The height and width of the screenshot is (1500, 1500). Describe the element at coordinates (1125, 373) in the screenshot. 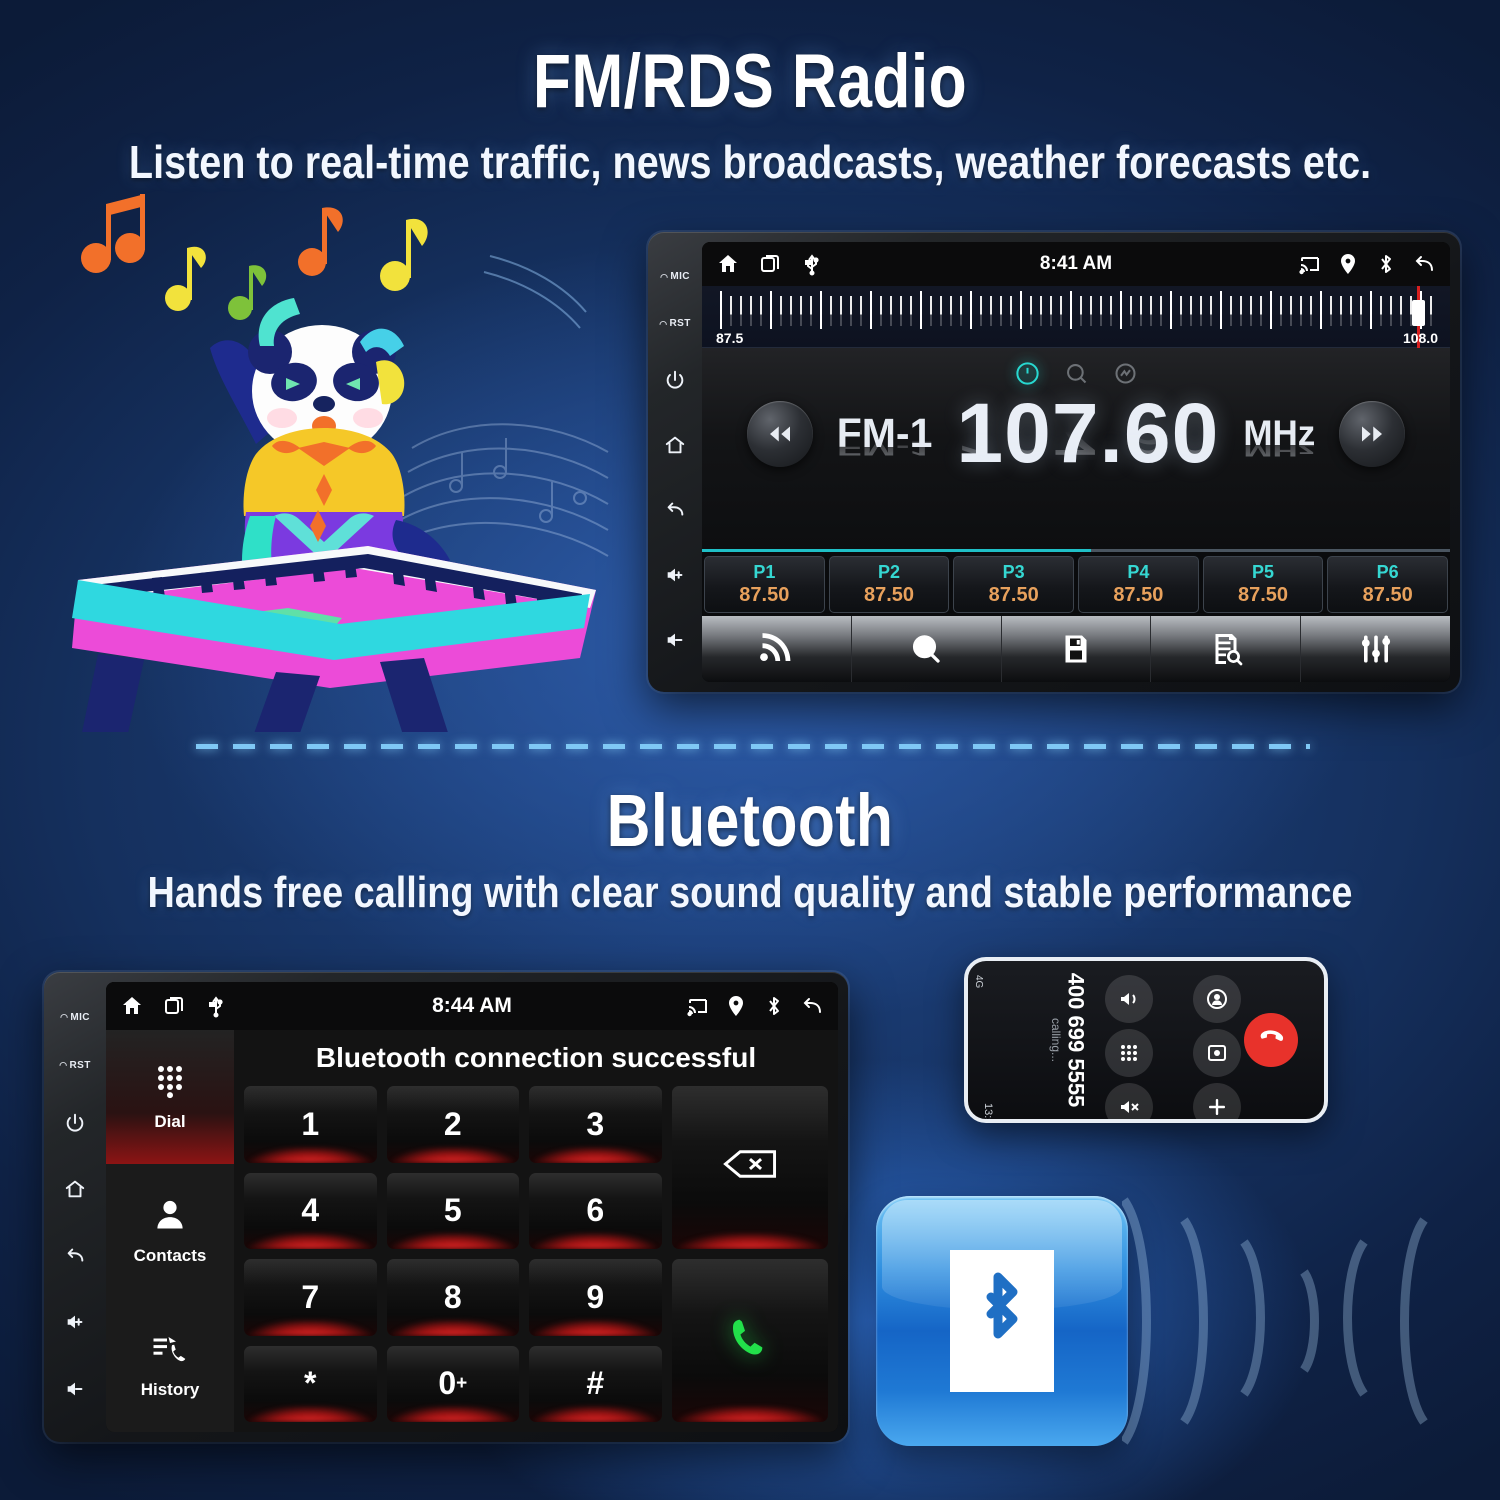

I see `scan-icon` at that location.